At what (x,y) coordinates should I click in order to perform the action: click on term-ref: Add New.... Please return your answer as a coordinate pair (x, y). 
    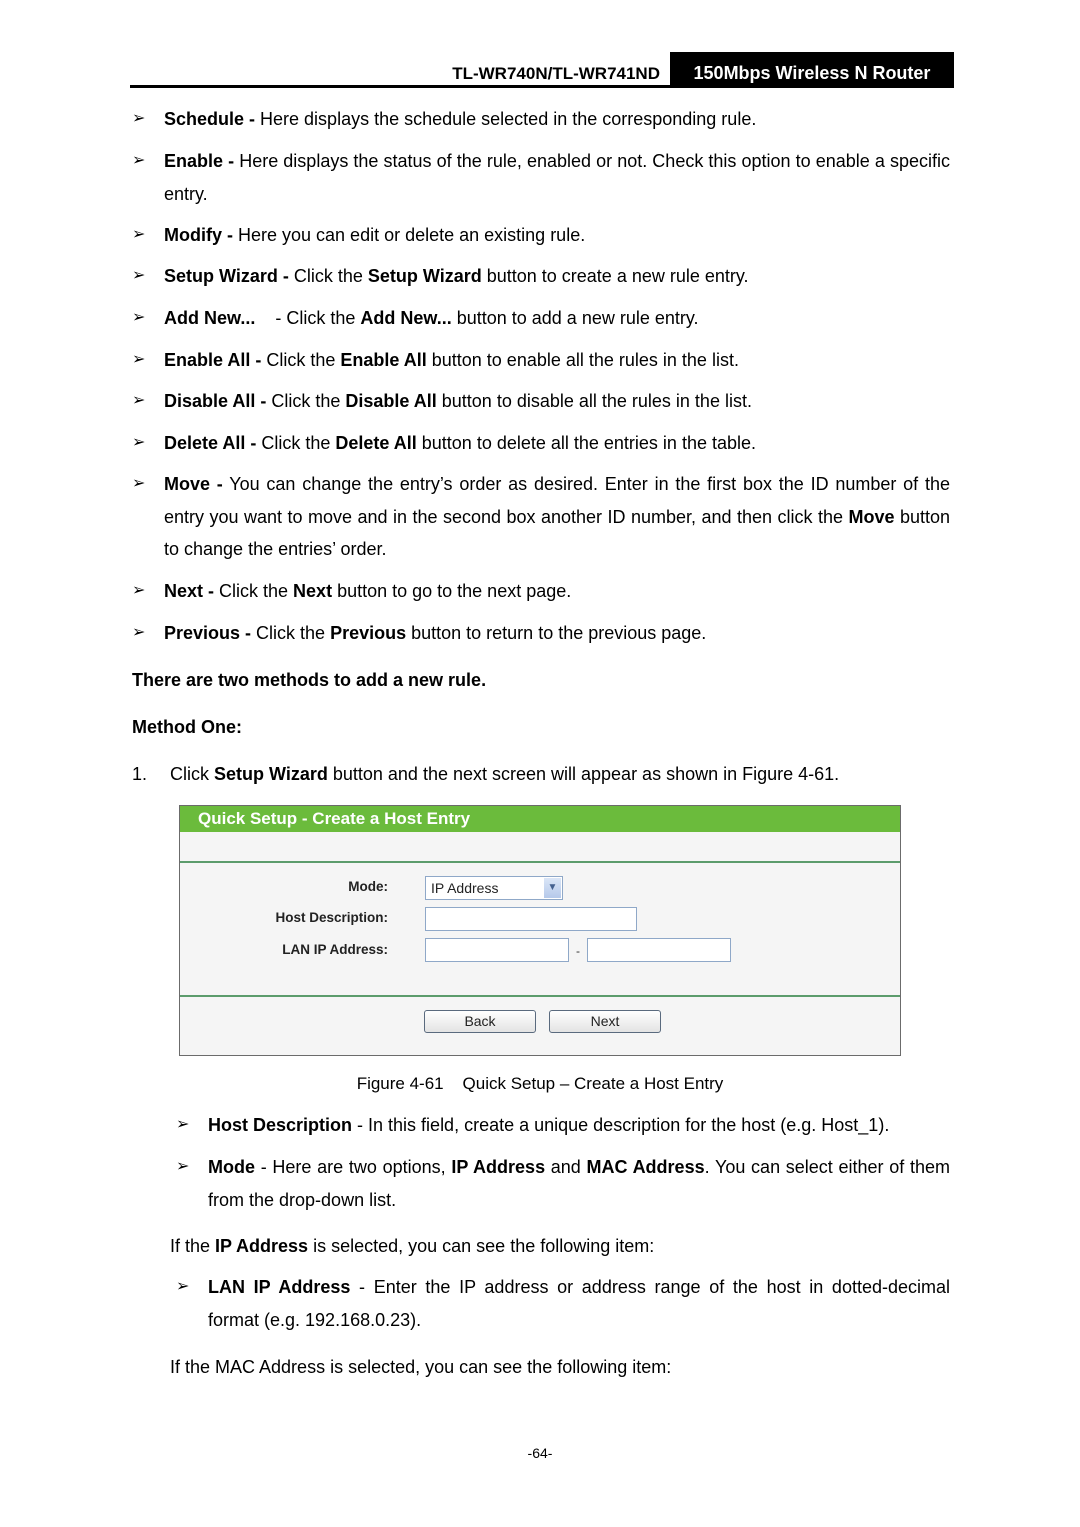
    Looking at the image, I should click on (406, 318).